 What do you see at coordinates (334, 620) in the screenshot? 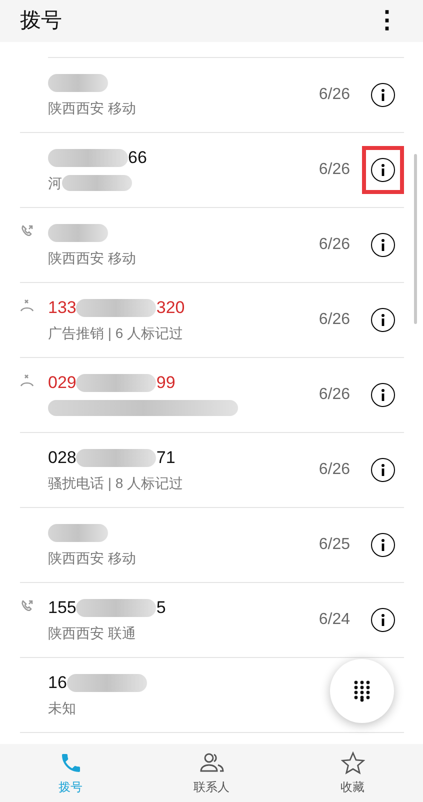
I see `call-date: 6/24` at bounding box center [334, 620].